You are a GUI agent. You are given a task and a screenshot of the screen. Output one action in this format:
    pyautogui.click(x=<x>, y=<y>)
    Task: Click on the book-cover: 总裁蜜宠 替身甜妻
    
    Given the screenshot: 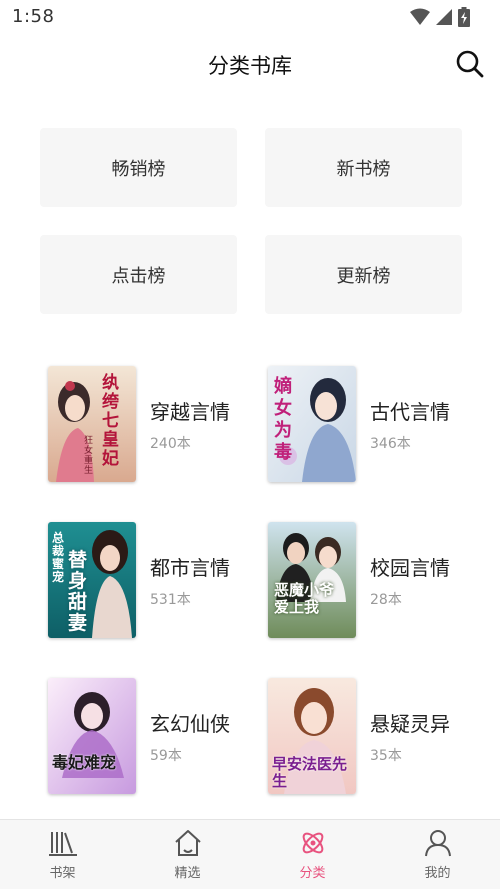 What is the action you would take?
    pyautogui.click(x=92, y=580)
    